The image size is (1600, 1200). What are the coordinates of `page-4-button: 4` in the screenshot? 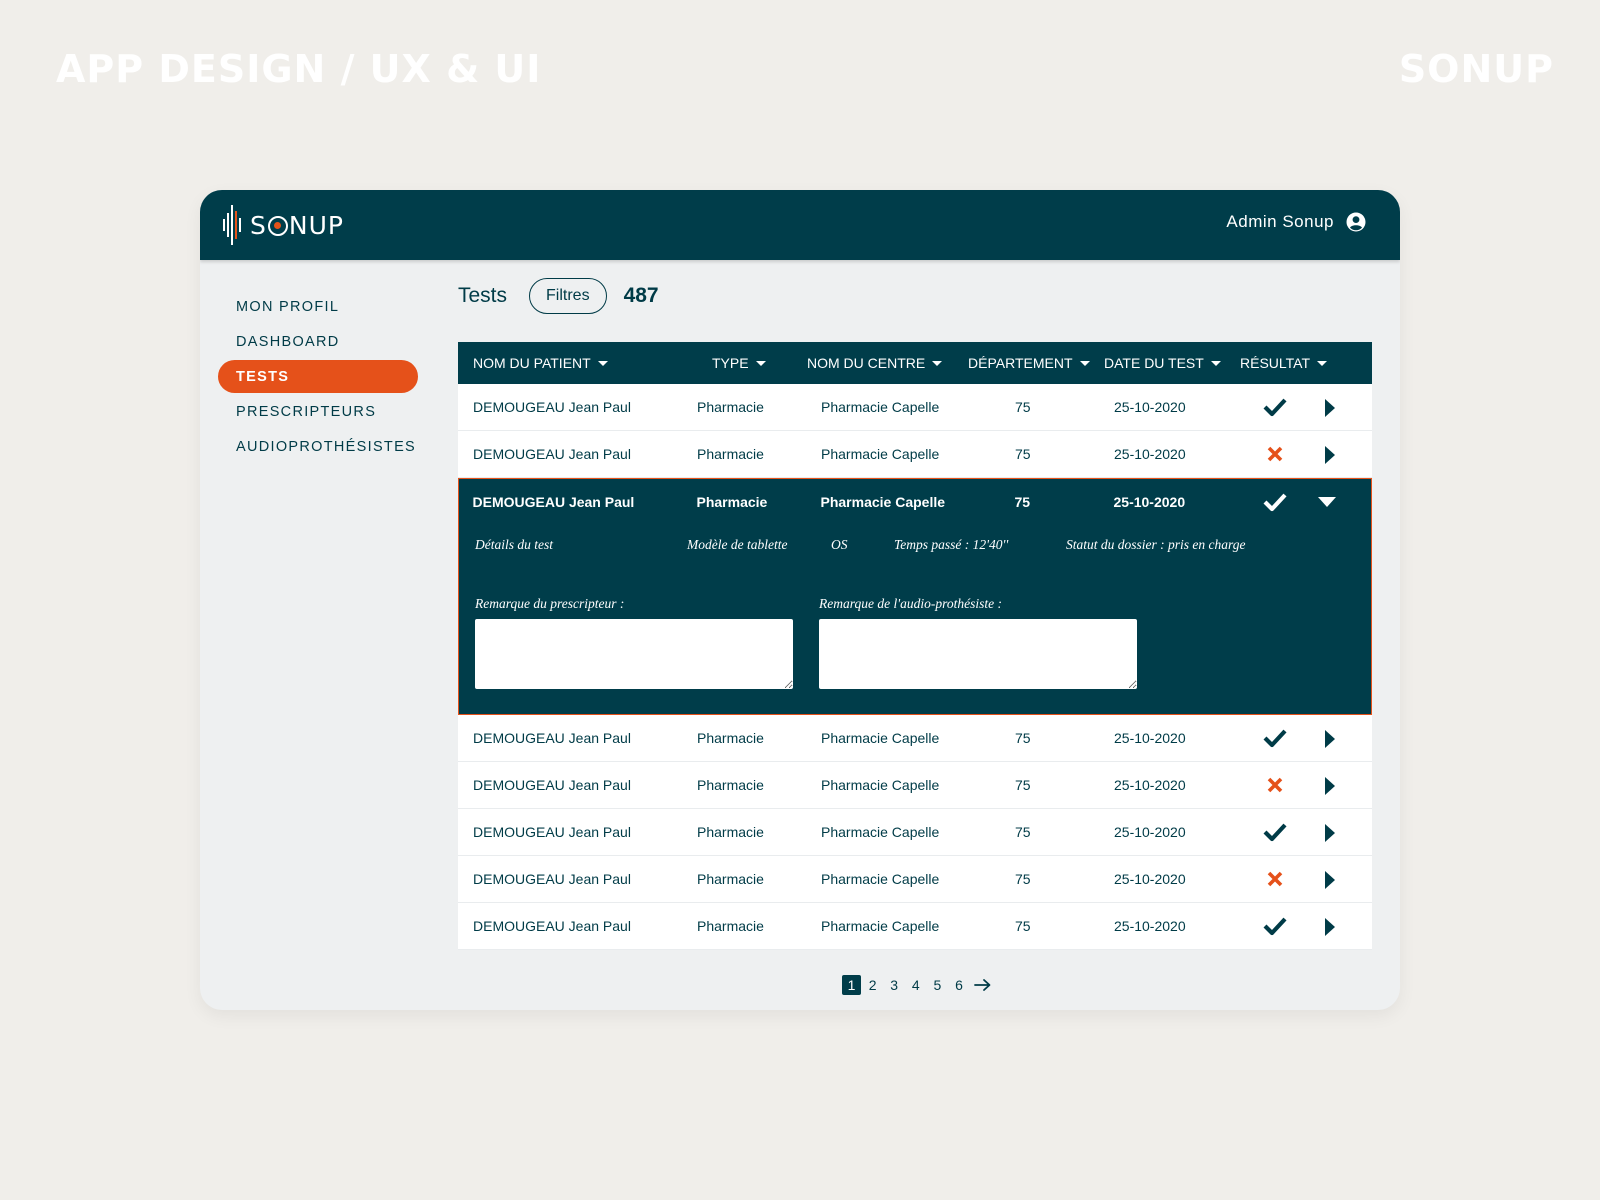 It's located at (916, 985).